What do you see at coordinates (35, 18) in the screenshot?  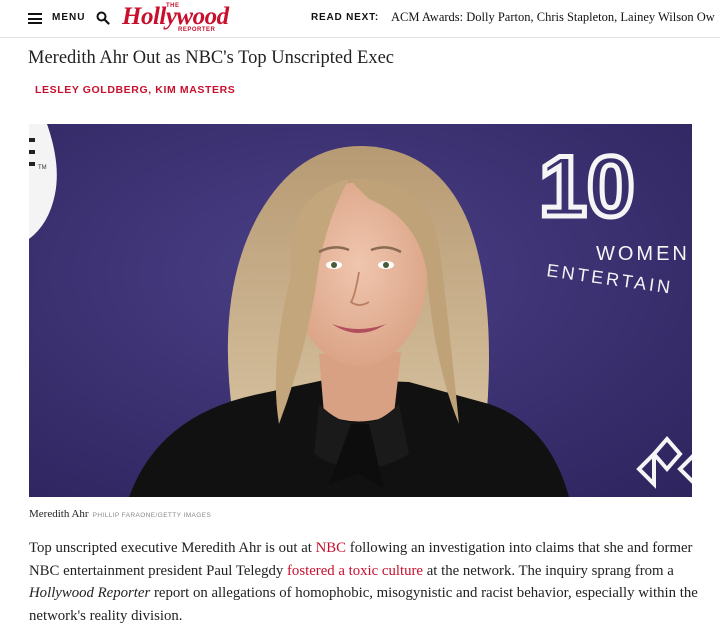 I see `hamburger-menu-icon` at bounding box center [35, 18].